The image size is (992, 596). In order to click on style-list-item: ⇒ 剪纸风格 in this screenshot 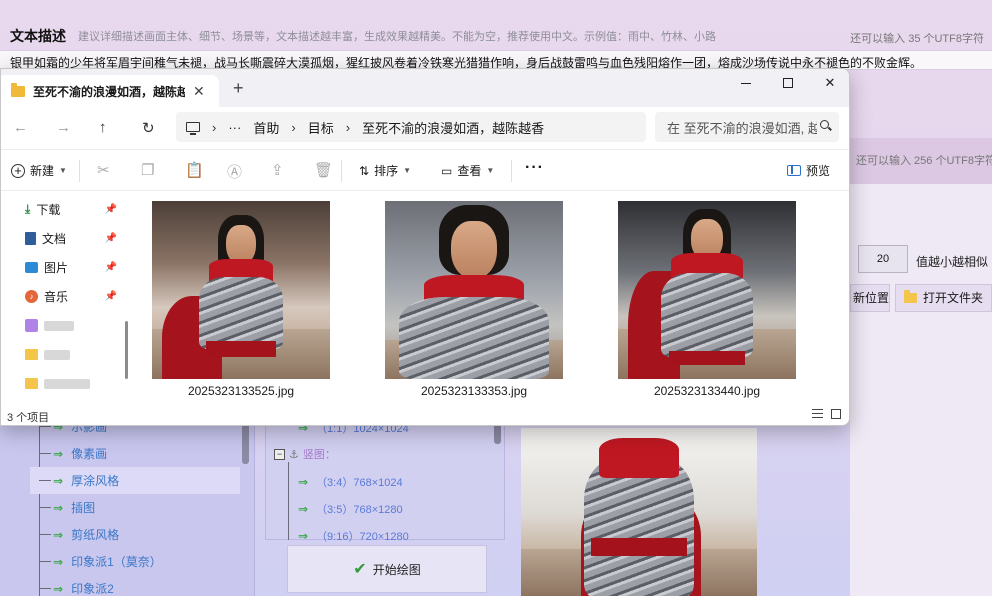, I will do `click(135, 534)`.